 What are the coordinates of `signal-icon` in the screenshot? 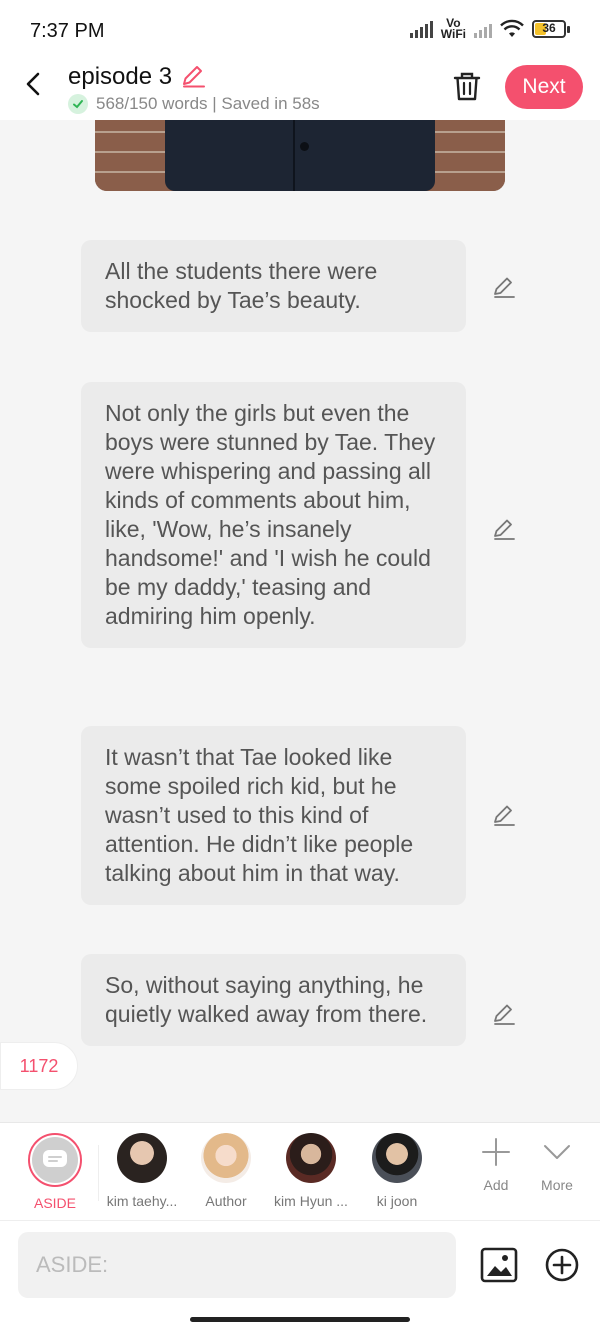 It's located at (421, 29).